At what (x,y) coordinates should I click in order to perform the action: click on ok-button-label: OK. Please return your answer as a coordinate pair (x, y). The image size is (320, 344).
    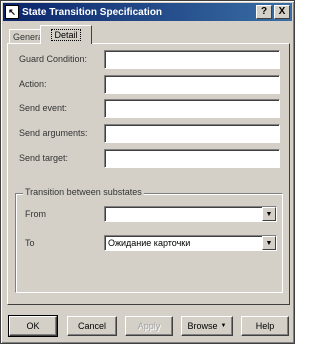
    Looking at the image, I should click on (33, 326).